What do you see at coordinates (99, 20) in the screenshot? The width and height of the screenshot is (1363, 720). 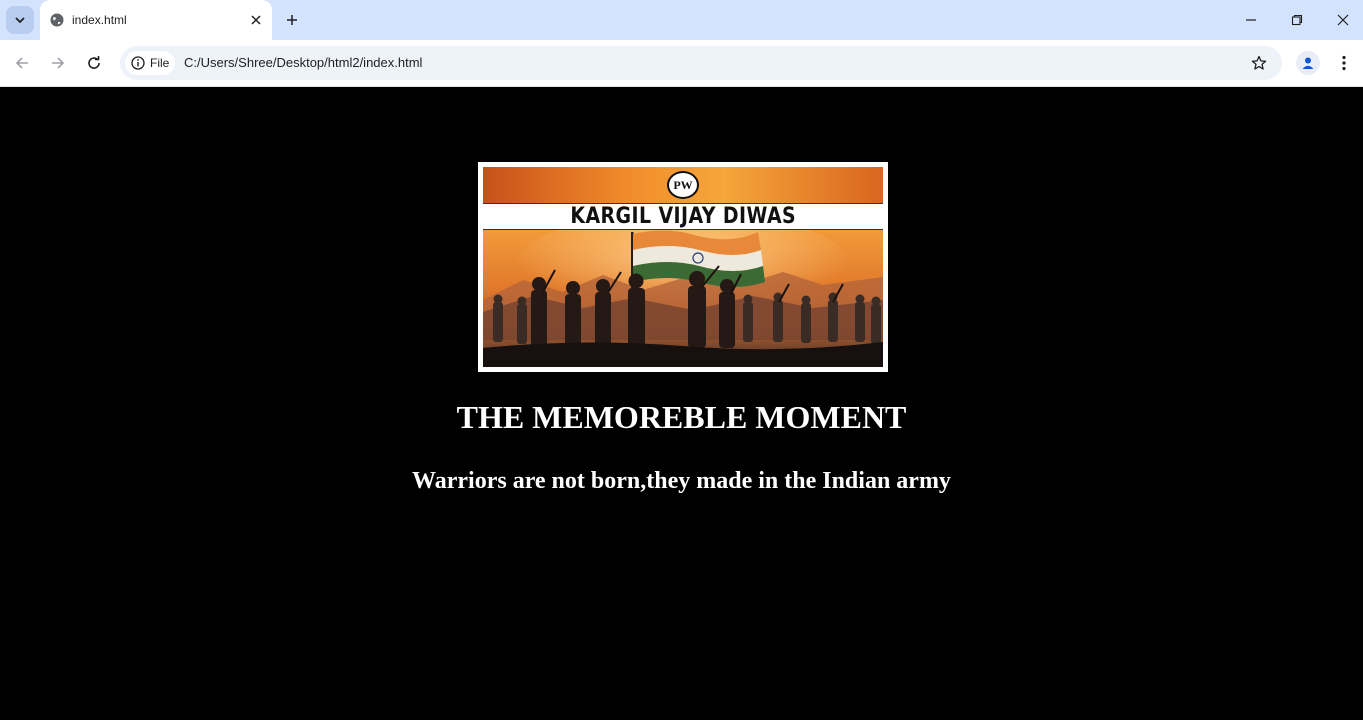 I see `tab-title: index.html` at bounding box center [99, 20].